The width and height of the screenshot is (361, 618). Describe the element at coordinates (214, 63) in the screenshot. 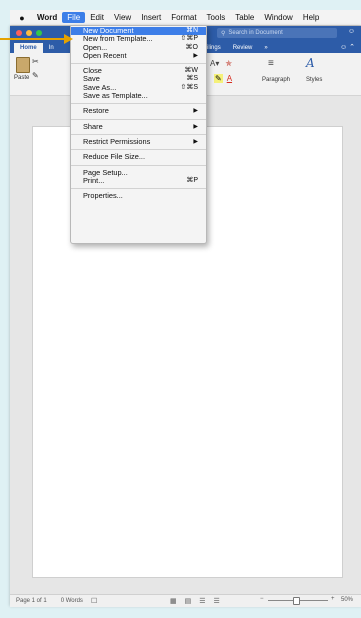

I see `text-effects-icon: A▾` at that location.